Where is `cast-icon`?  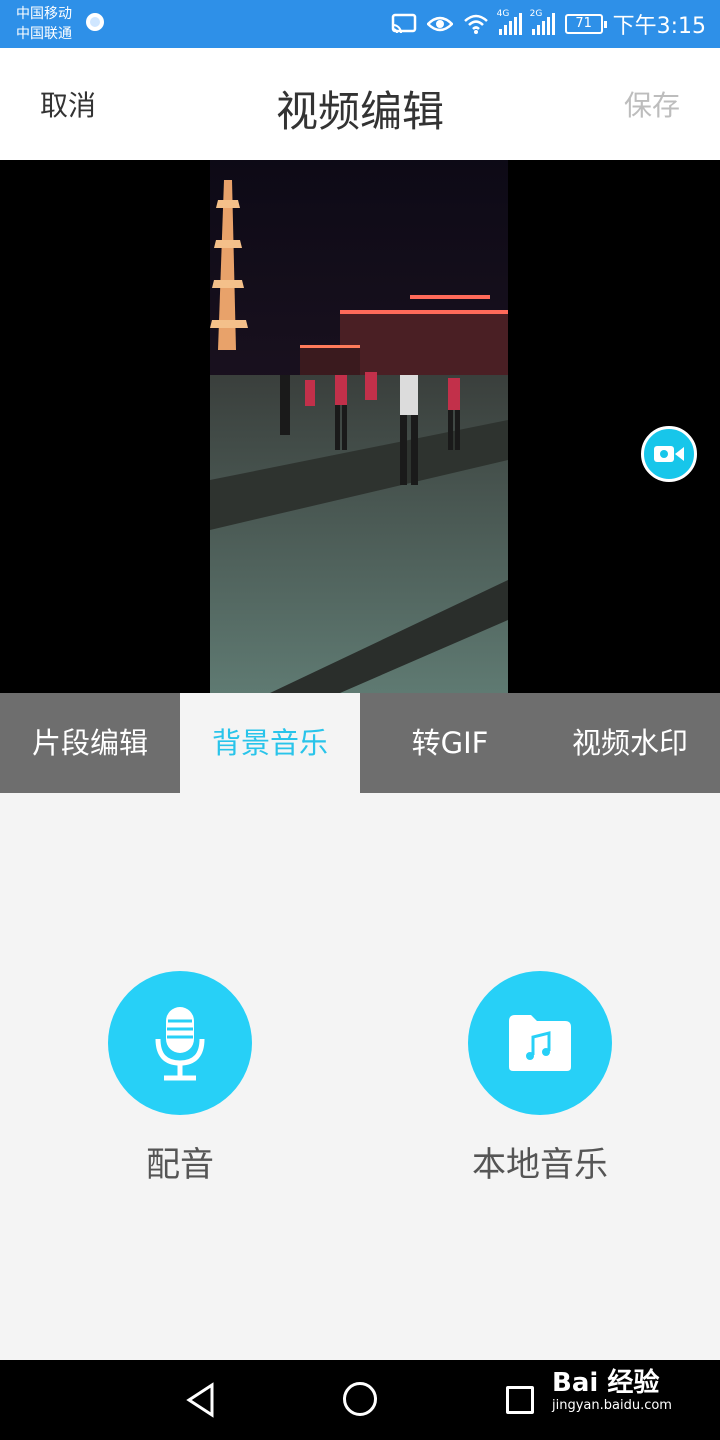 cast-icon is located at coordinates (403, 23).